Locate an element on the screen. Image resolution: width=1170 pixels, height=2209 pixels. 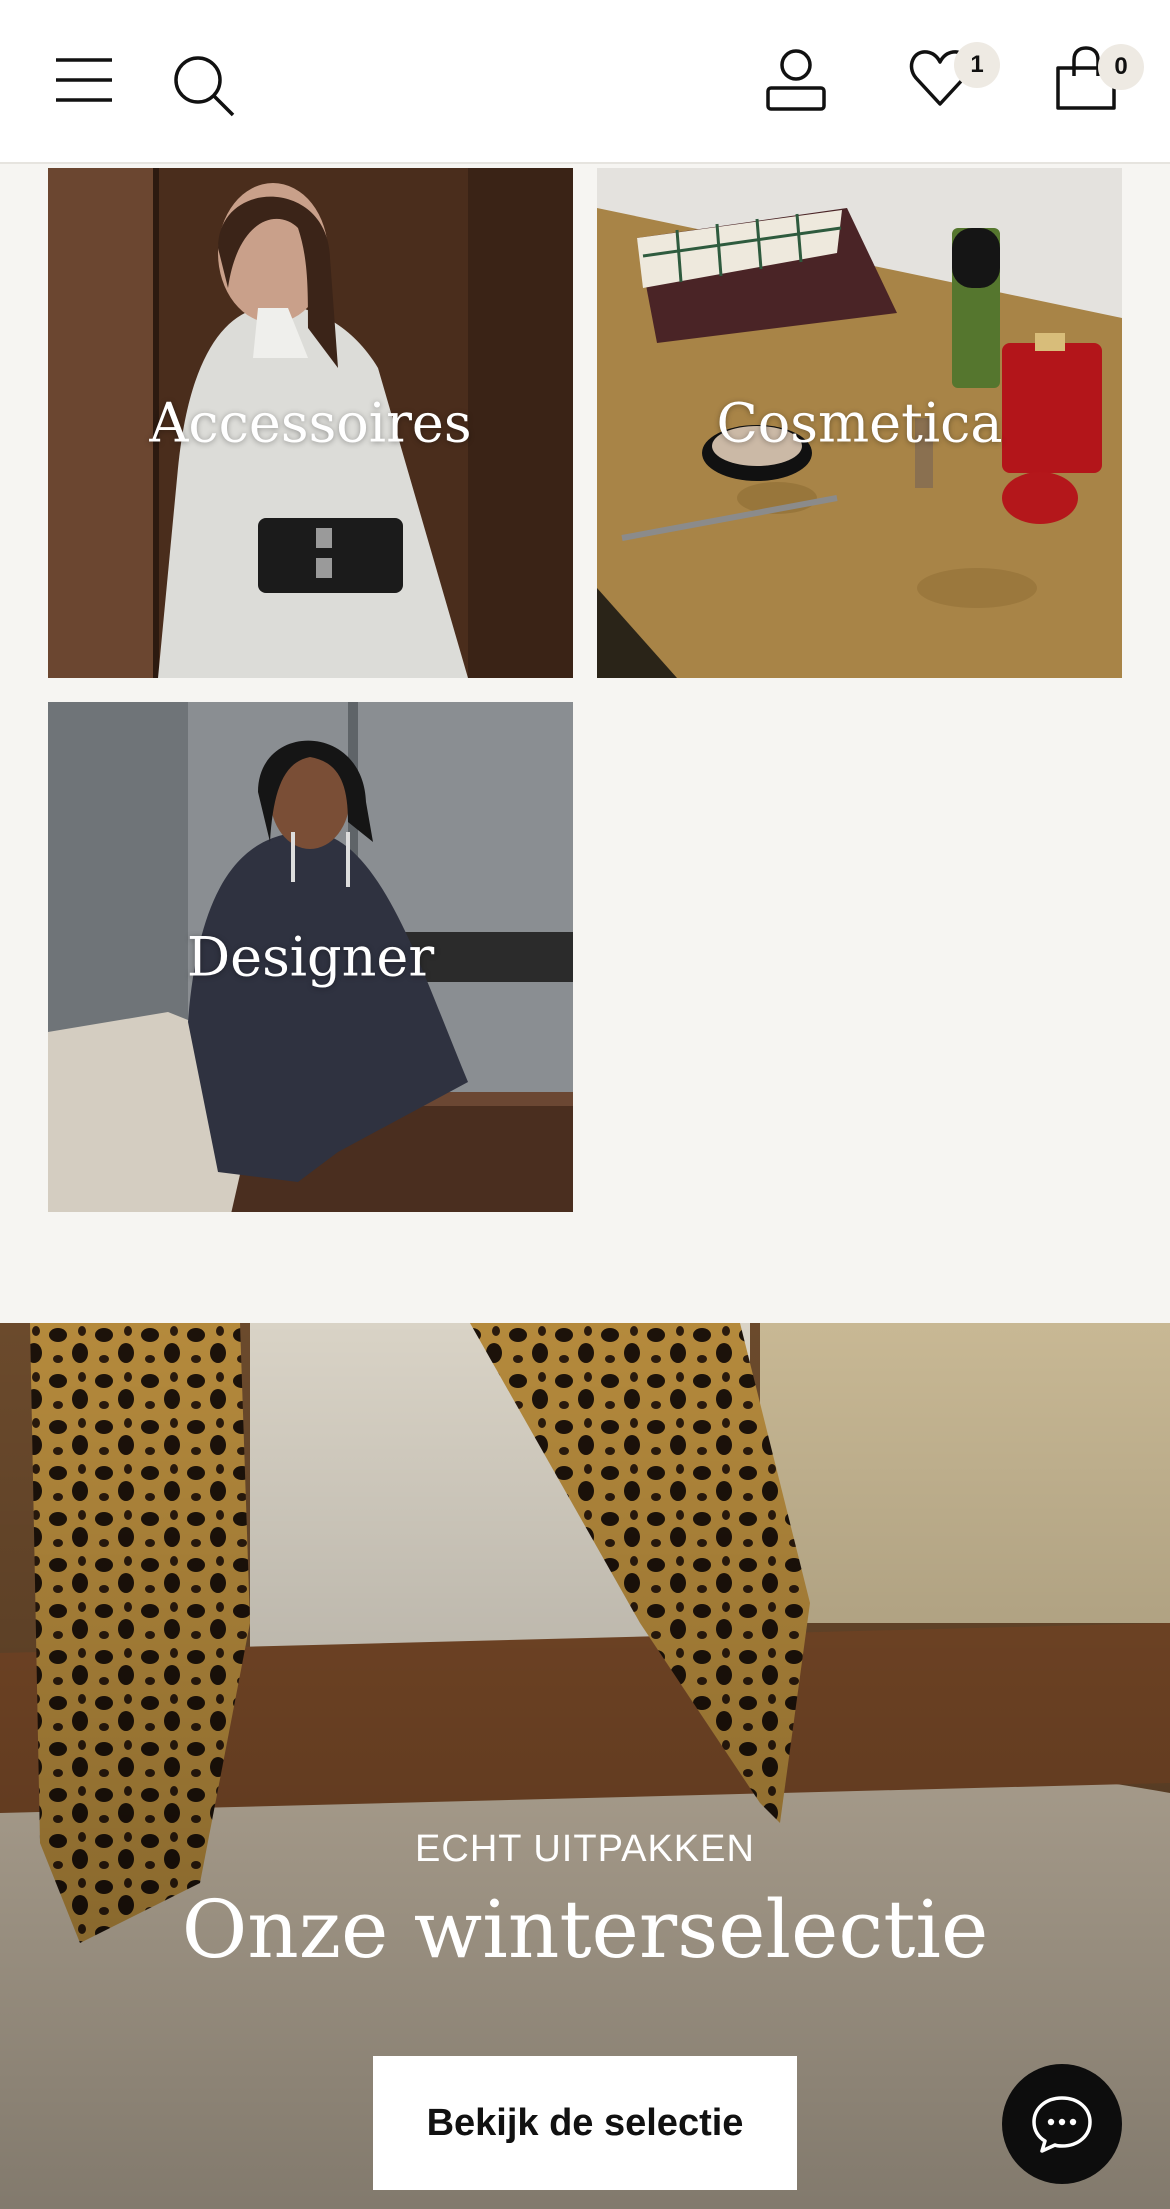
view-selection-button: Bekijk de selectie is located at coordinates (585, 2123).